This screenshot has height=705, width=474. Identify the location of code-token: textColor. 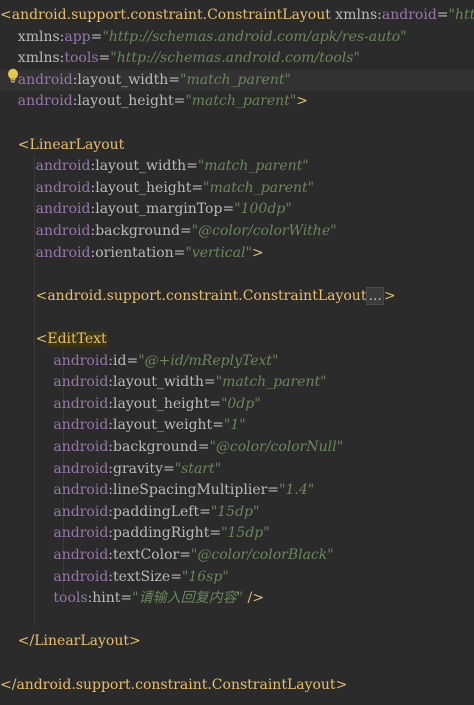
(146, 555).